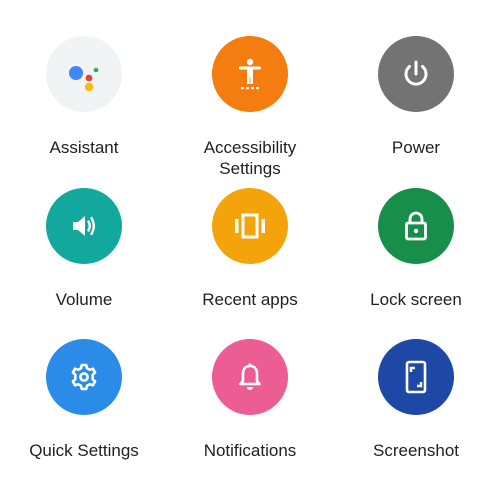 The height and width of the screenshot is (486, 501). What do you see at coordinates (416, 299) in the screenshot?
I see `lock-screen-label: Lock screen` at bounding box center [416, 299].